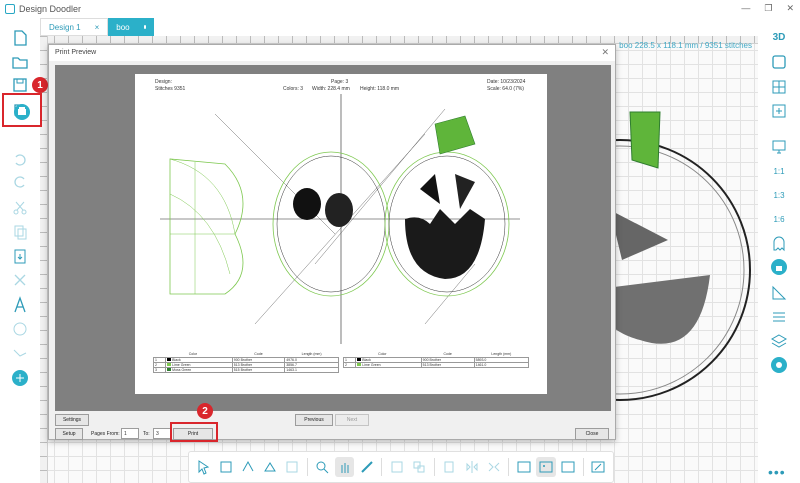 Image resolution: width=800 pixels, height=483 pixels. Describe the element at coordinates (65, 27) in the screenshot. I see `tab-label: Design 1` at that location.